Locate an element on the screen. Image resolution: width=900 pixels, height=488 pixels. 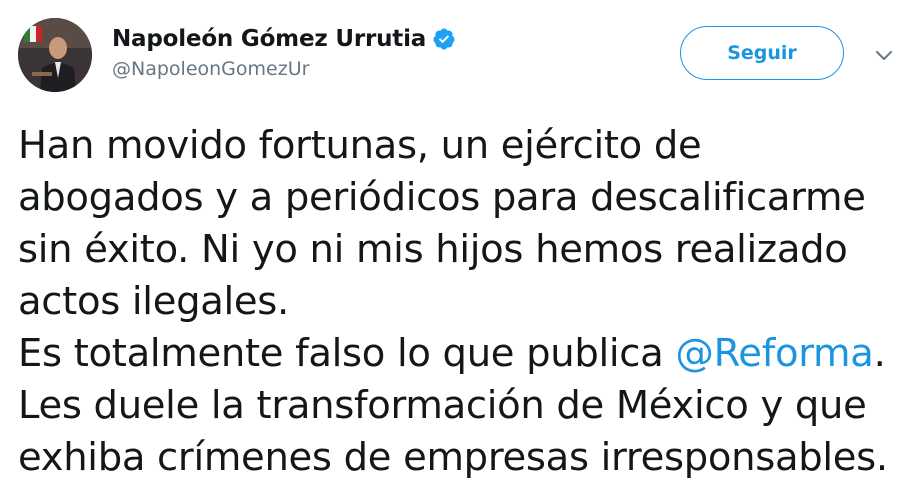
tweet-line: Han movido fortunas, un ejército de is located at coordinates (360, 145).